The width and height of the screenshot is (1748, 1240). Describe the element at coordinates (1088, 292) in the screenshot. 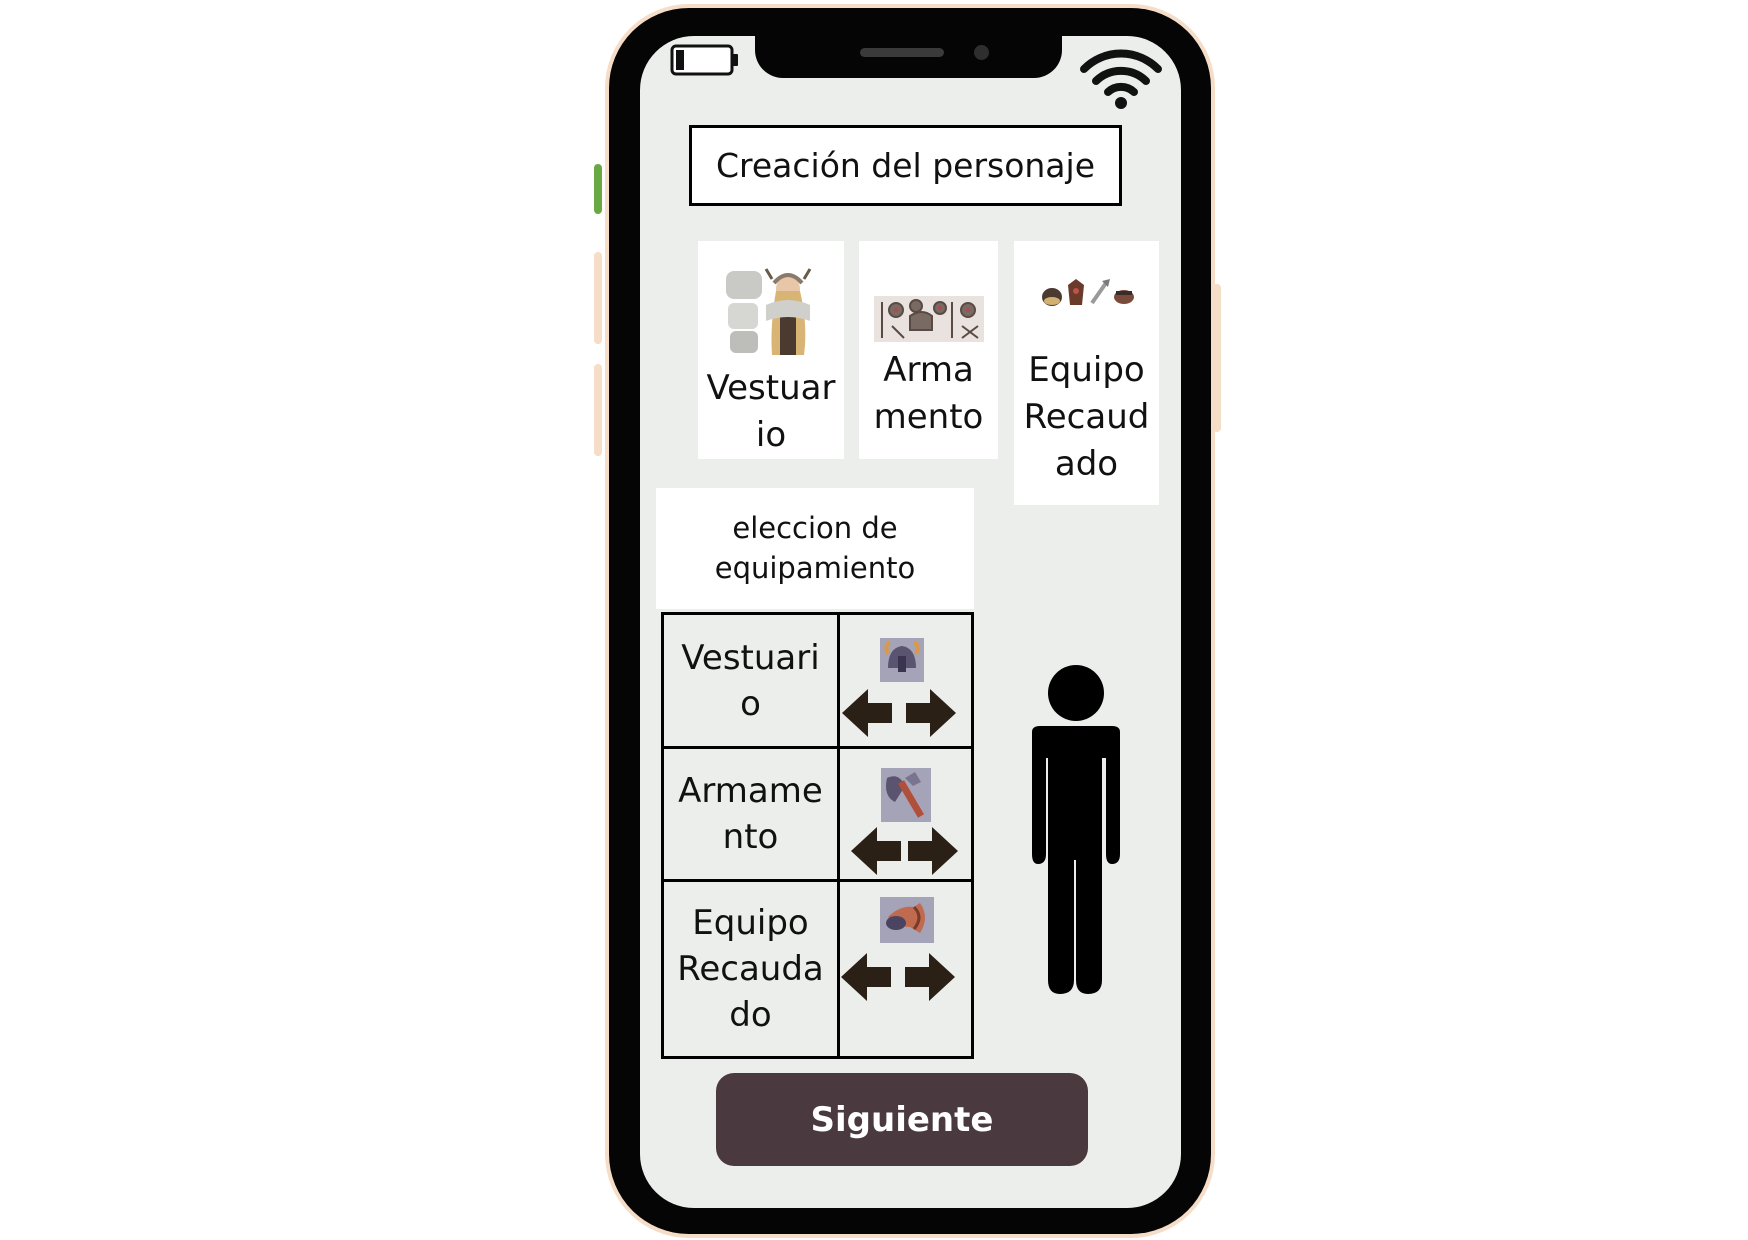

I see `viking-gear-image` at that location.